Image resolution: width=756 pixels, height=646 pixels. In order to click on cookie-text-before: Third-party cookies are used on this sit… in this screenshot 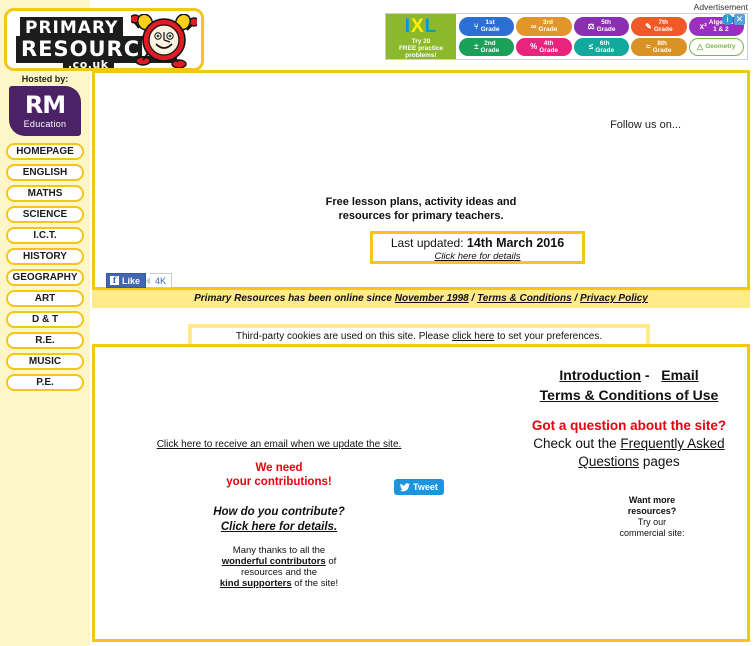, I will do `click(342, 336)`.